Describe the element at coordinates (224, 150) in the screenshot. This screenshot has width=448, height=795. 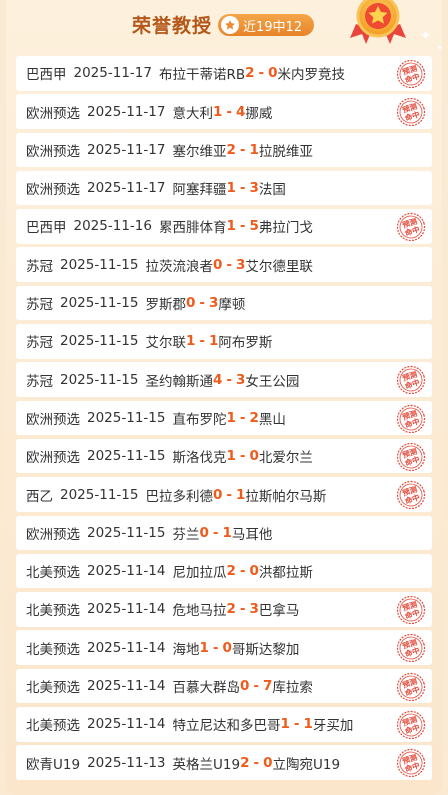
I see `match-row: 欧洲预选 2025-11-17 塞尔维亚 2-1 拉脱维亚` at that location.